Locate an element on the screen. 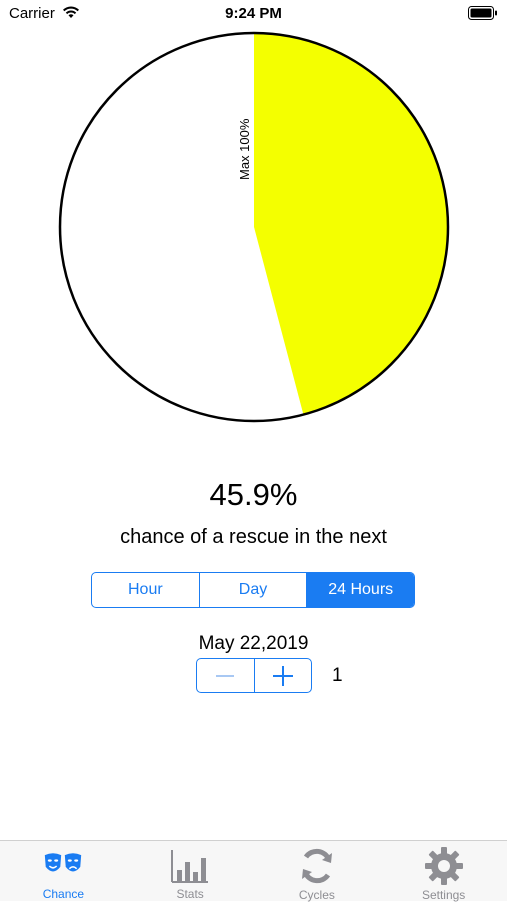 This screenshot has width=507, height=902. tab-cycles: Cycles is located at coordinates (317, 871).